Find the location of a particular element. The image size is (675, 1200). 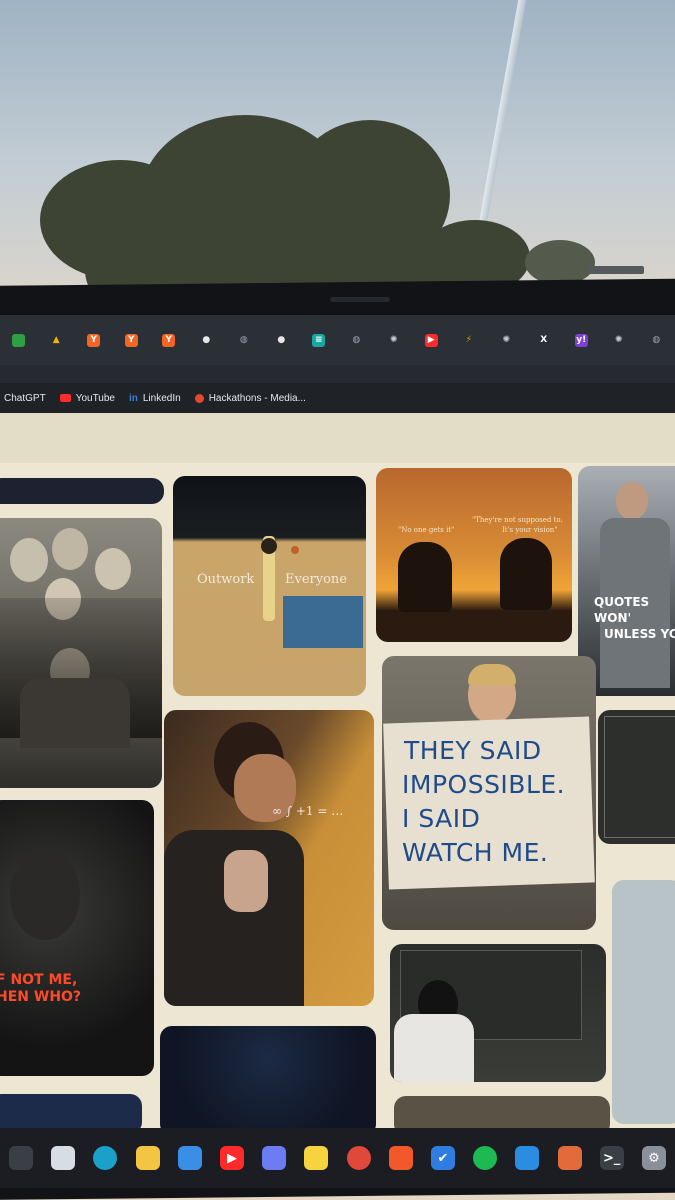

pin-basketball-court: Outwork Everyone is located at coordinates (269, 586).